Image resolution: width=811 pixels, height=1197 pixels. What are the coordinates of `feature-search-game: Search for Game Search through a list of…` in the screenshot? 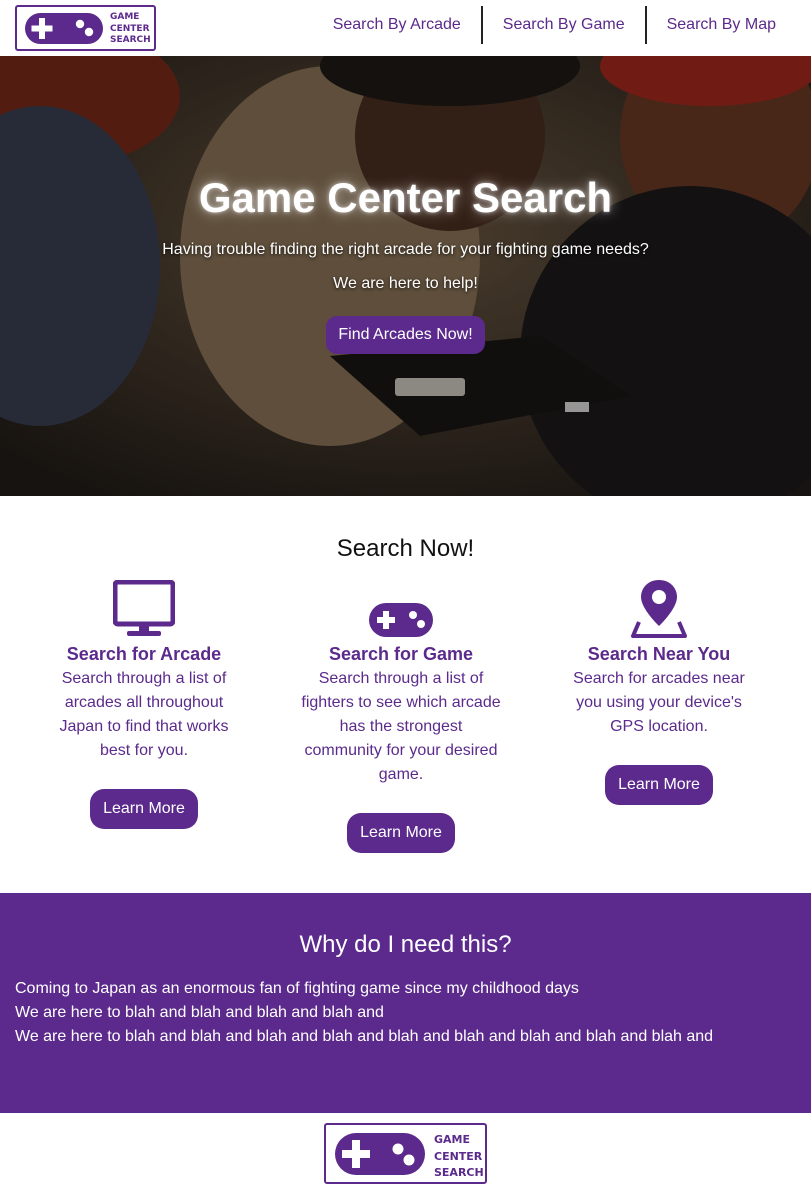 It's located at (401, 715).